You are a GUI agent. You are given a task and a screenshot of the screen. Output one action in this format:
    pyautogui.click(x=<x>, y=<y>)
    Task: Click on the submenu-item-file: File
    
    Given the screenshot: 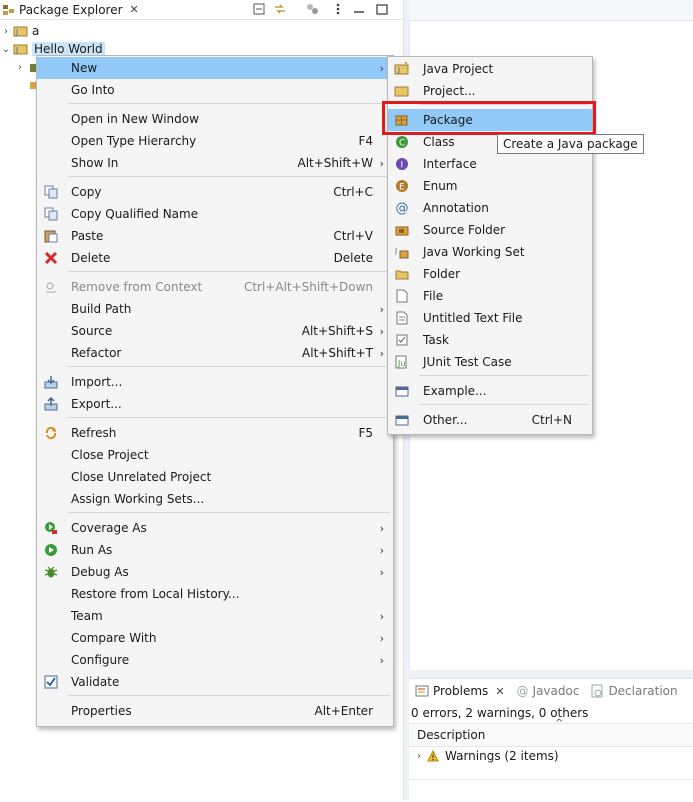 What is the action you would take?
    pyautogui.click(x=490, y=296)
    